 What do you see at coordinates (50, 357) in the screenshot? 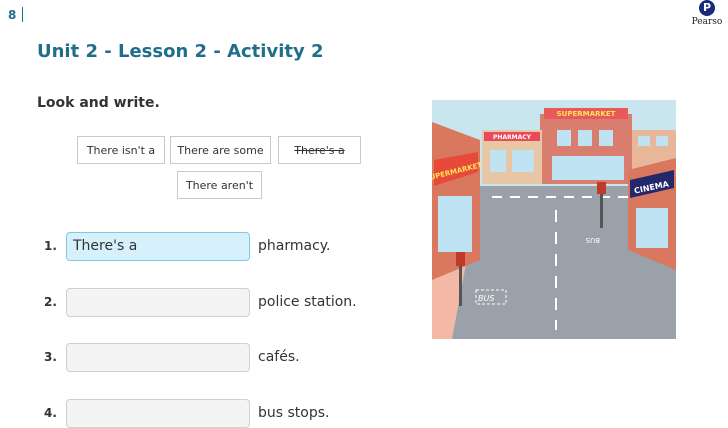
I see `question-number: 3.` at bounding box center [50, 357].